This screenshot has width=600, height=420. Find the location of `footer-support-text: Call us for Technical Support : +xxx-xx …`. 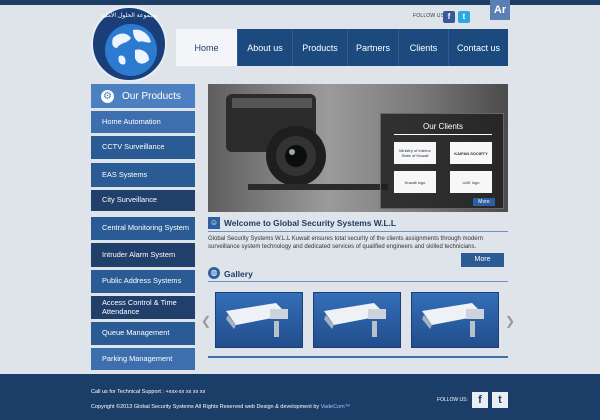

footer-support-text: Call us for Technical Support : +xxx-xx … is located at coordinates (148, 392).